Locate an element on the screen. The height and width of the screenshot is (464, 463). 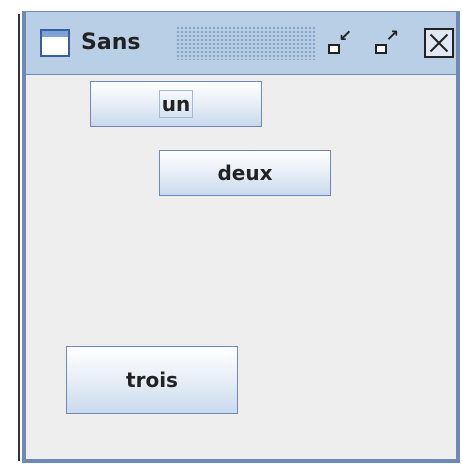
maximize-button: ↗ is located at coordinates (386, 43).